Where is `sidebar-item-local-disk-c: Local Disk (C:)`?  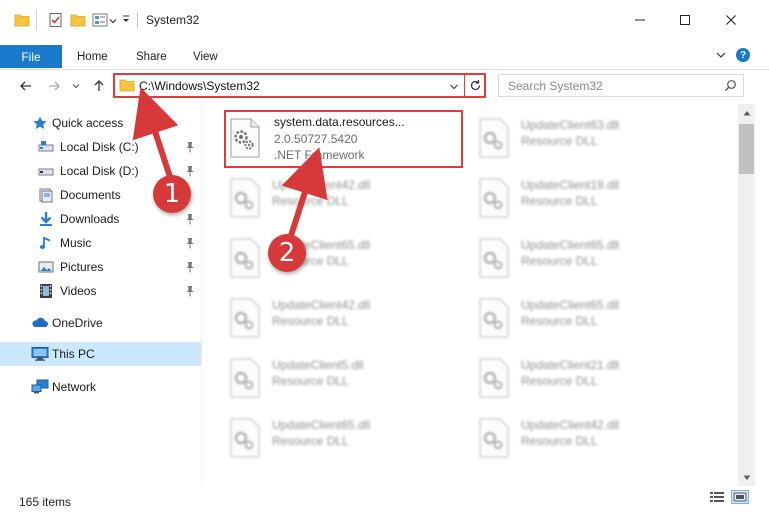 sidebar-item-local-disk-c: Local Disk (C:) is located at coordinates (100, 147).